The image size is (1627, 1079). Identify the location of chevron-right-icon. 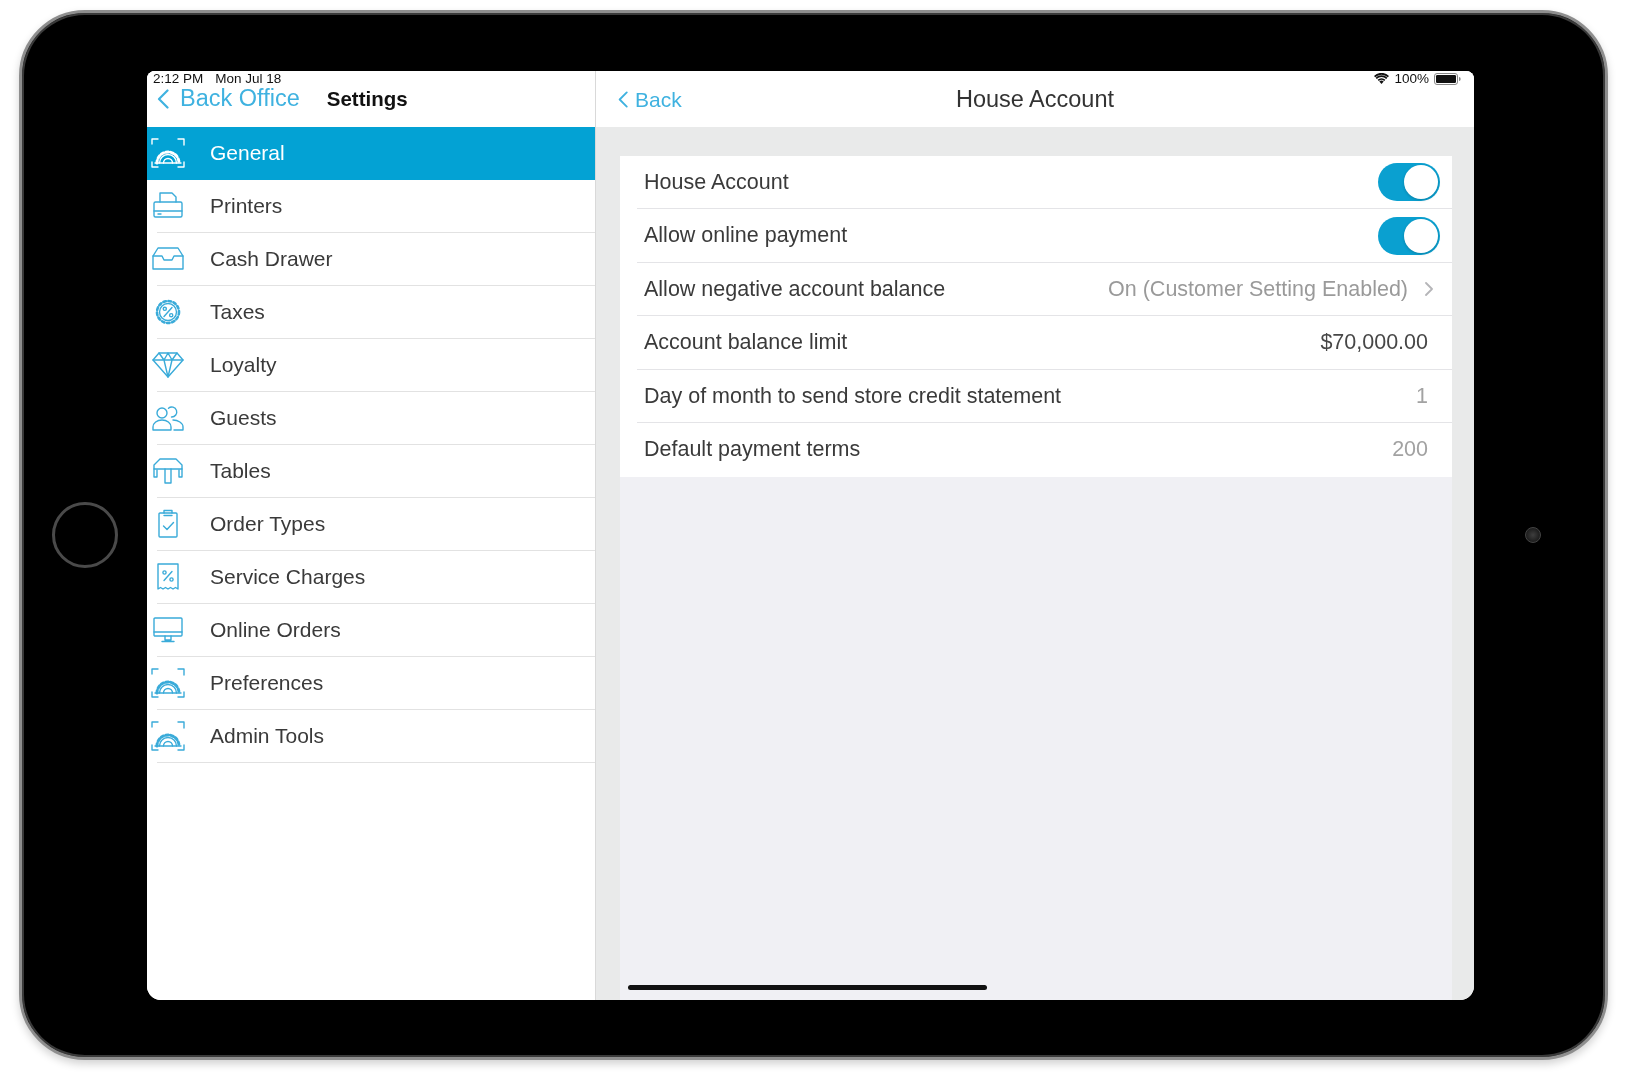
(1429, 289).